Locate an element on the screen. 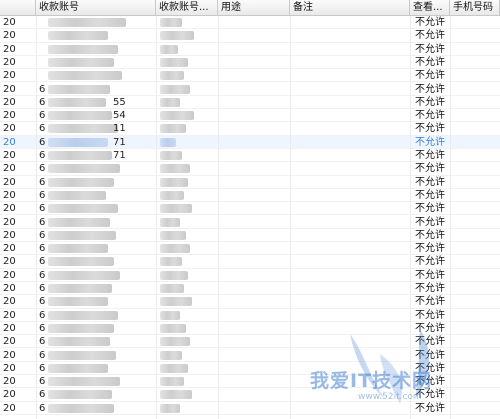  account-digits: 71 is located at coordinates (119, 155).